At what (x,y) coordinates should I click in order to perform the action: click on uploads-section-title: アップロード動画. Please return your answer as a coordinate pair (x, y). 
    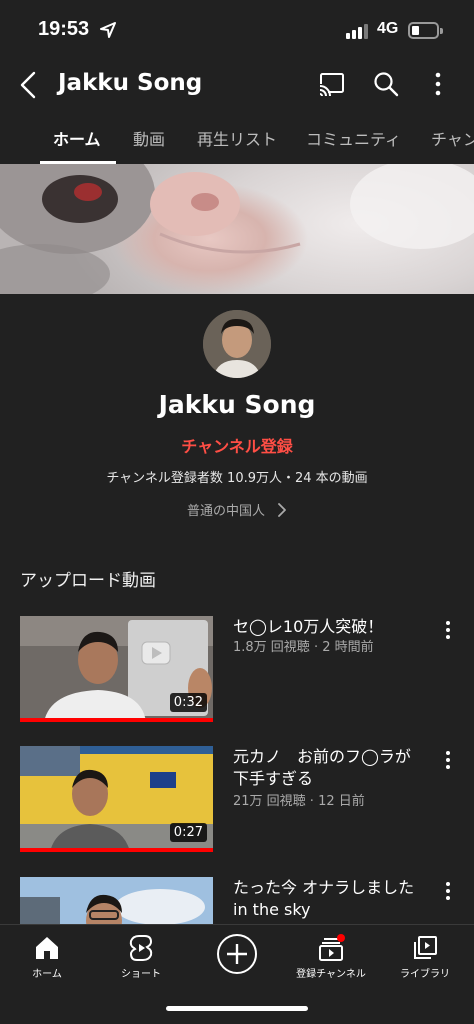
    Looking at the image, I should click on (88, 581).